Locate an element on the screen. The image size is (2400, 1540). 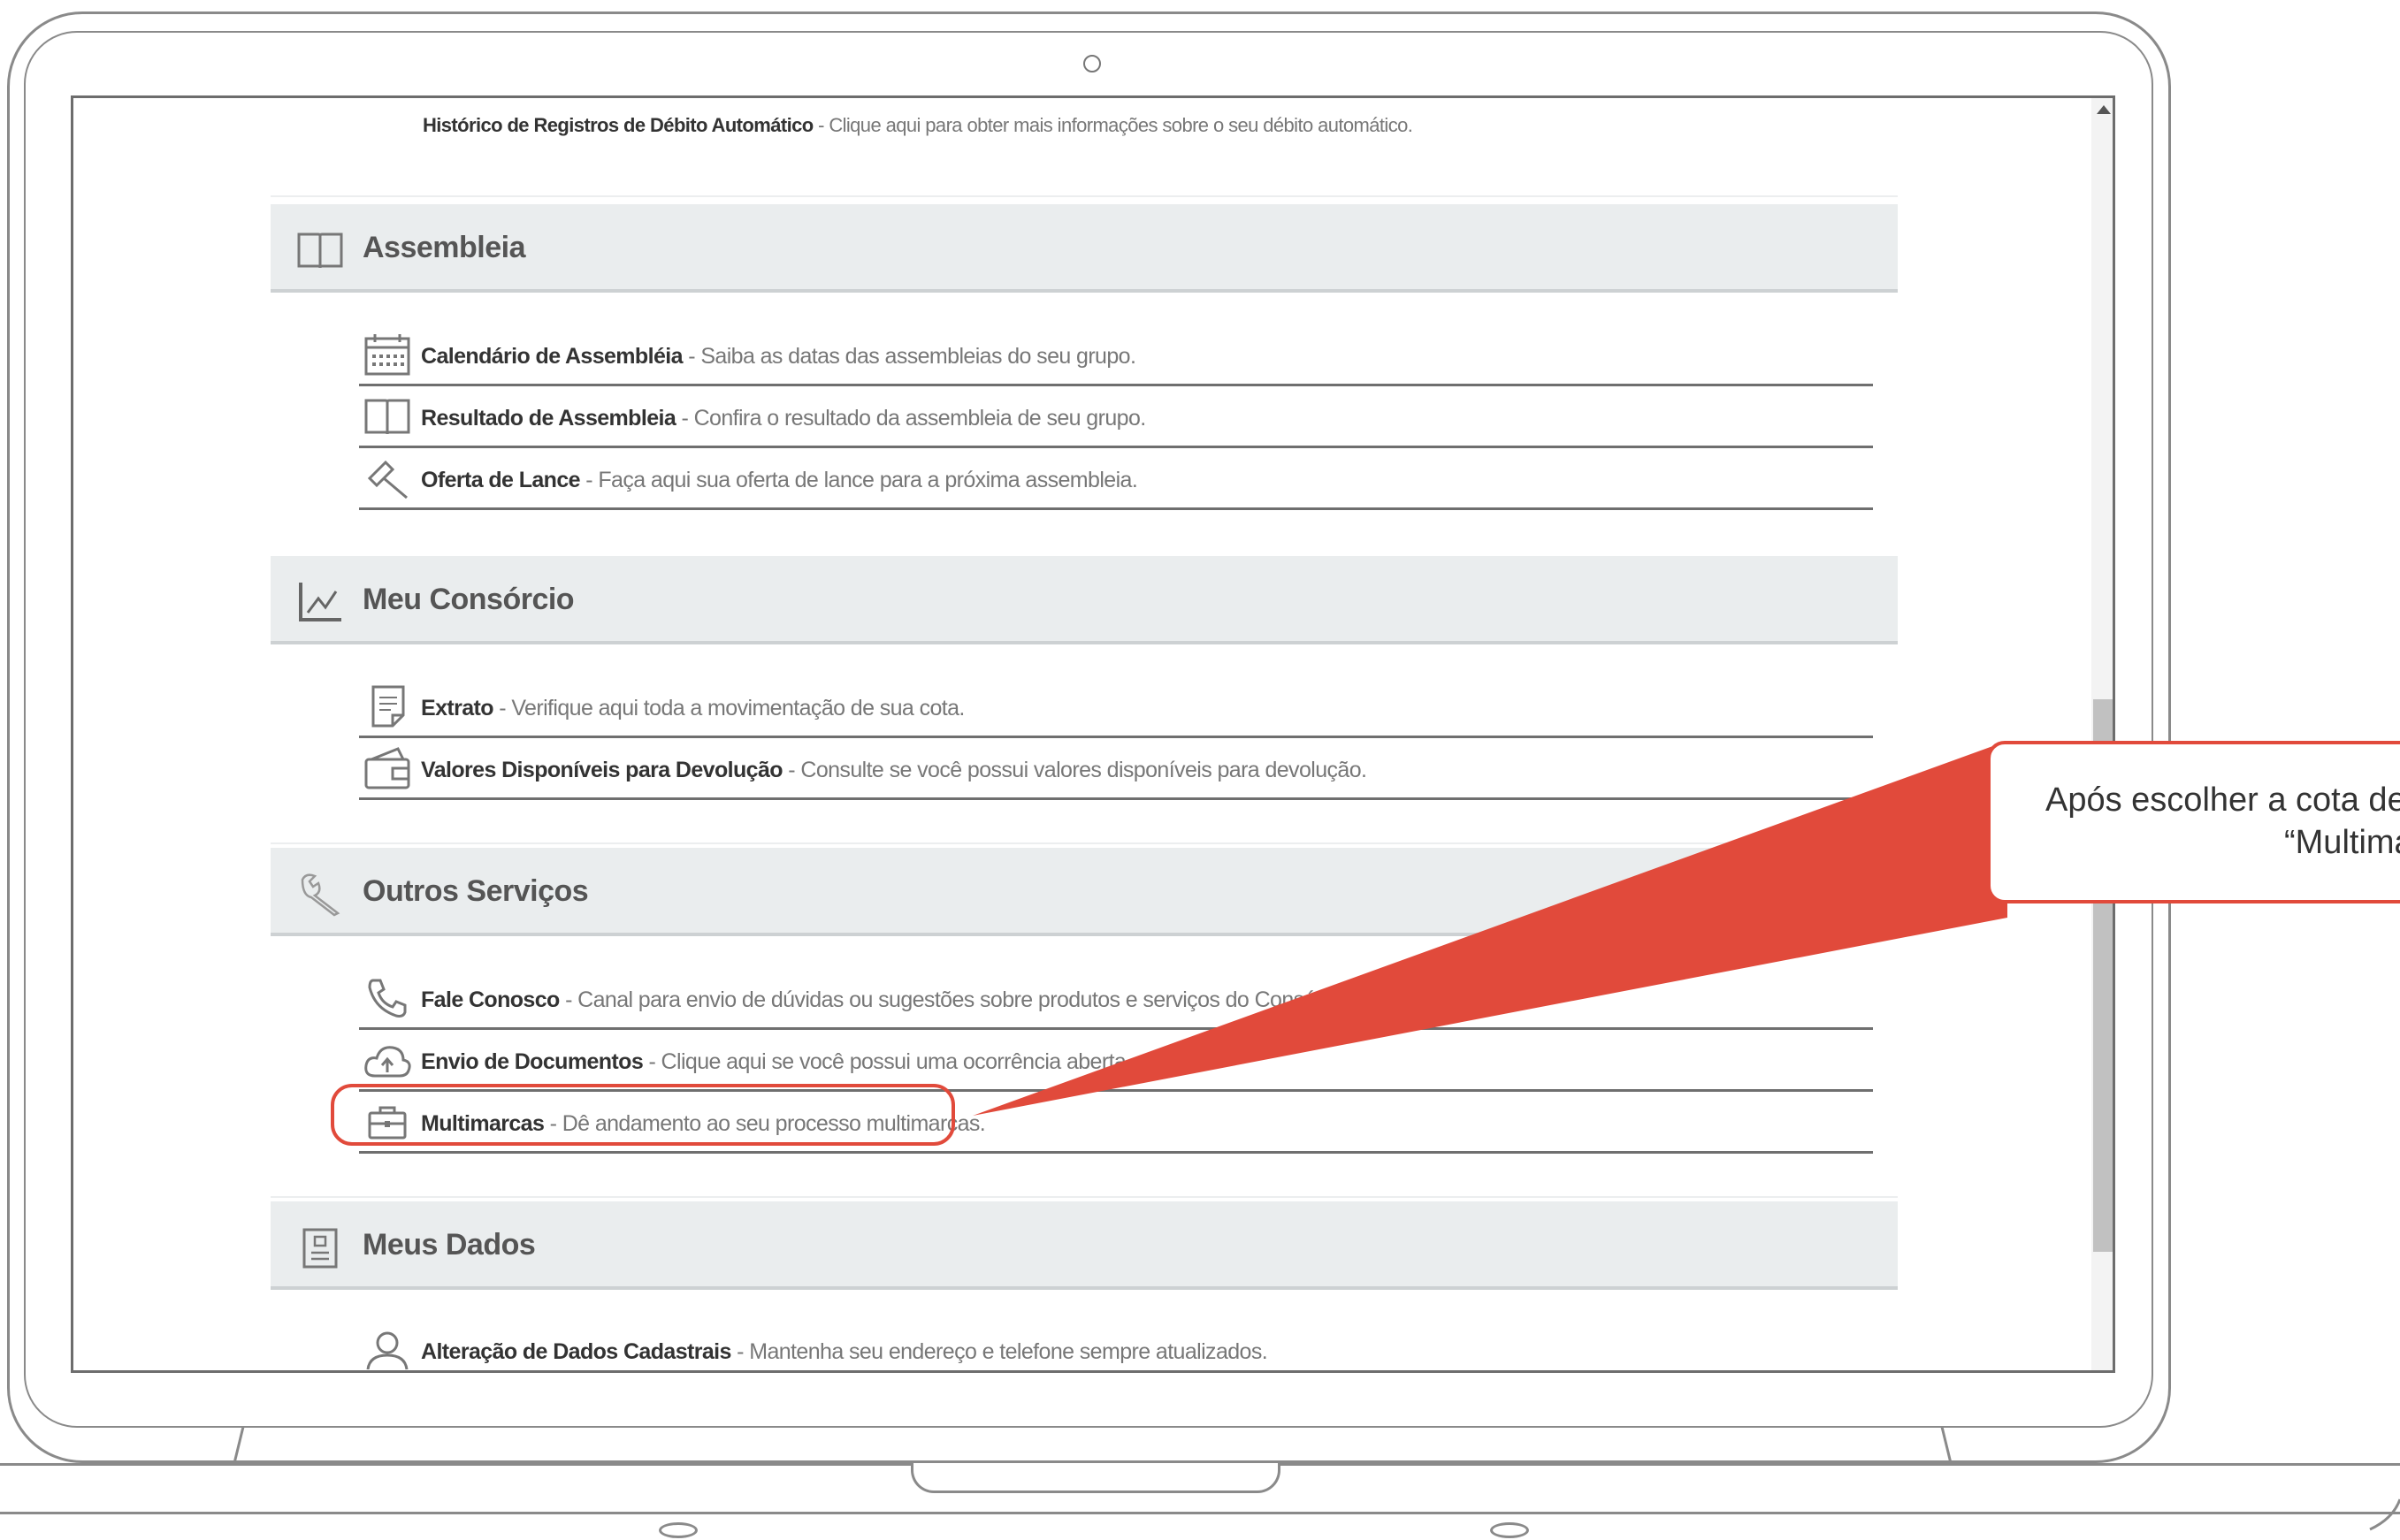
callout-line-1: Após escolher a cota des is located at coordinates (2222, 800).